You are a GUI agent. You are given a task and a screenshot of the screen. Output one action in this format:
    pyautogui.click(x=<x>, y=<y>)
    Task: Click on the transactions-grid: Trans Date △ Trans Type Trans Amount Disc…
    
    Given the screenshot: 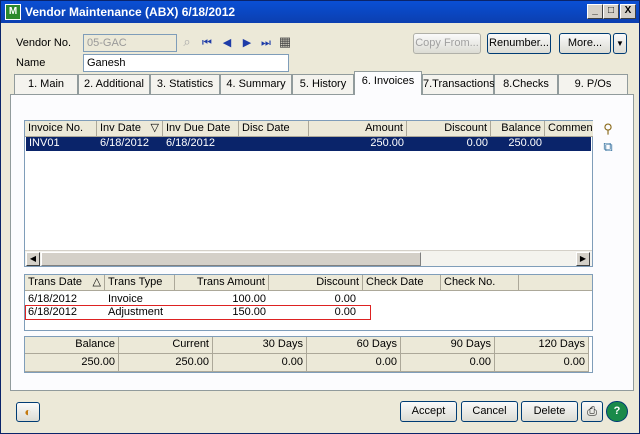 What is the action you would take?
    pyautogui.click(x=308, y=302)
    